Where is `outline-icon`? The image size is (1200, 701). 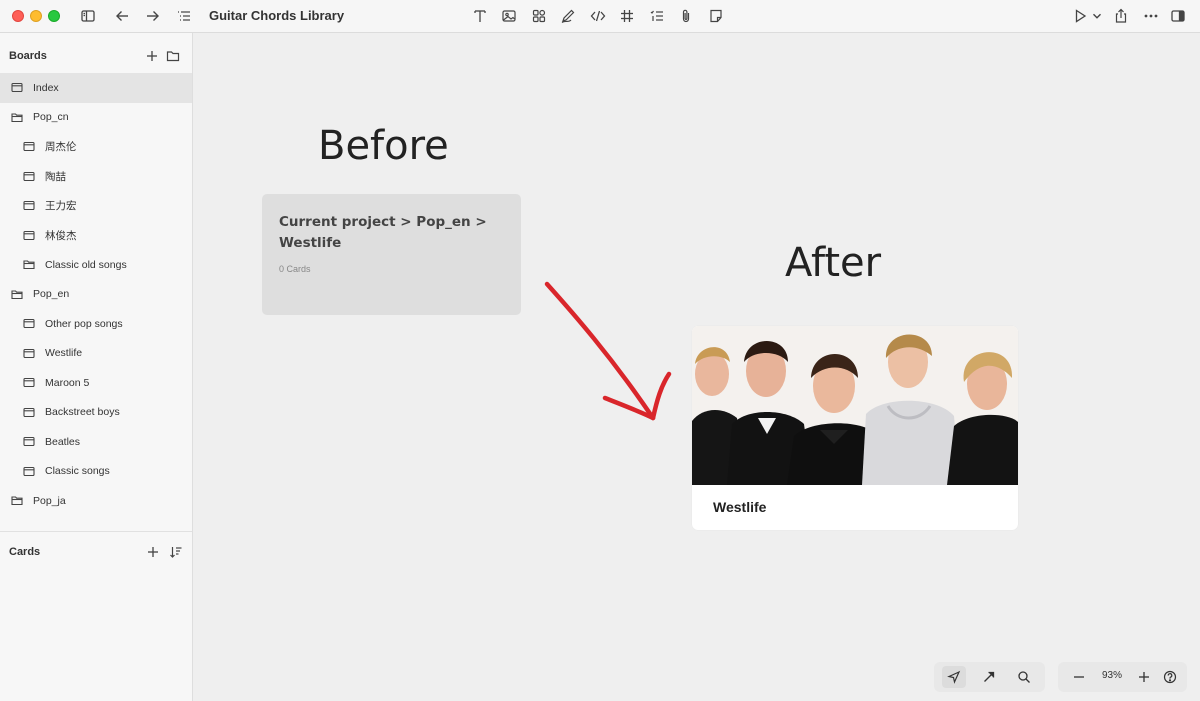 outline-icon is located at coordinates (184, 16).